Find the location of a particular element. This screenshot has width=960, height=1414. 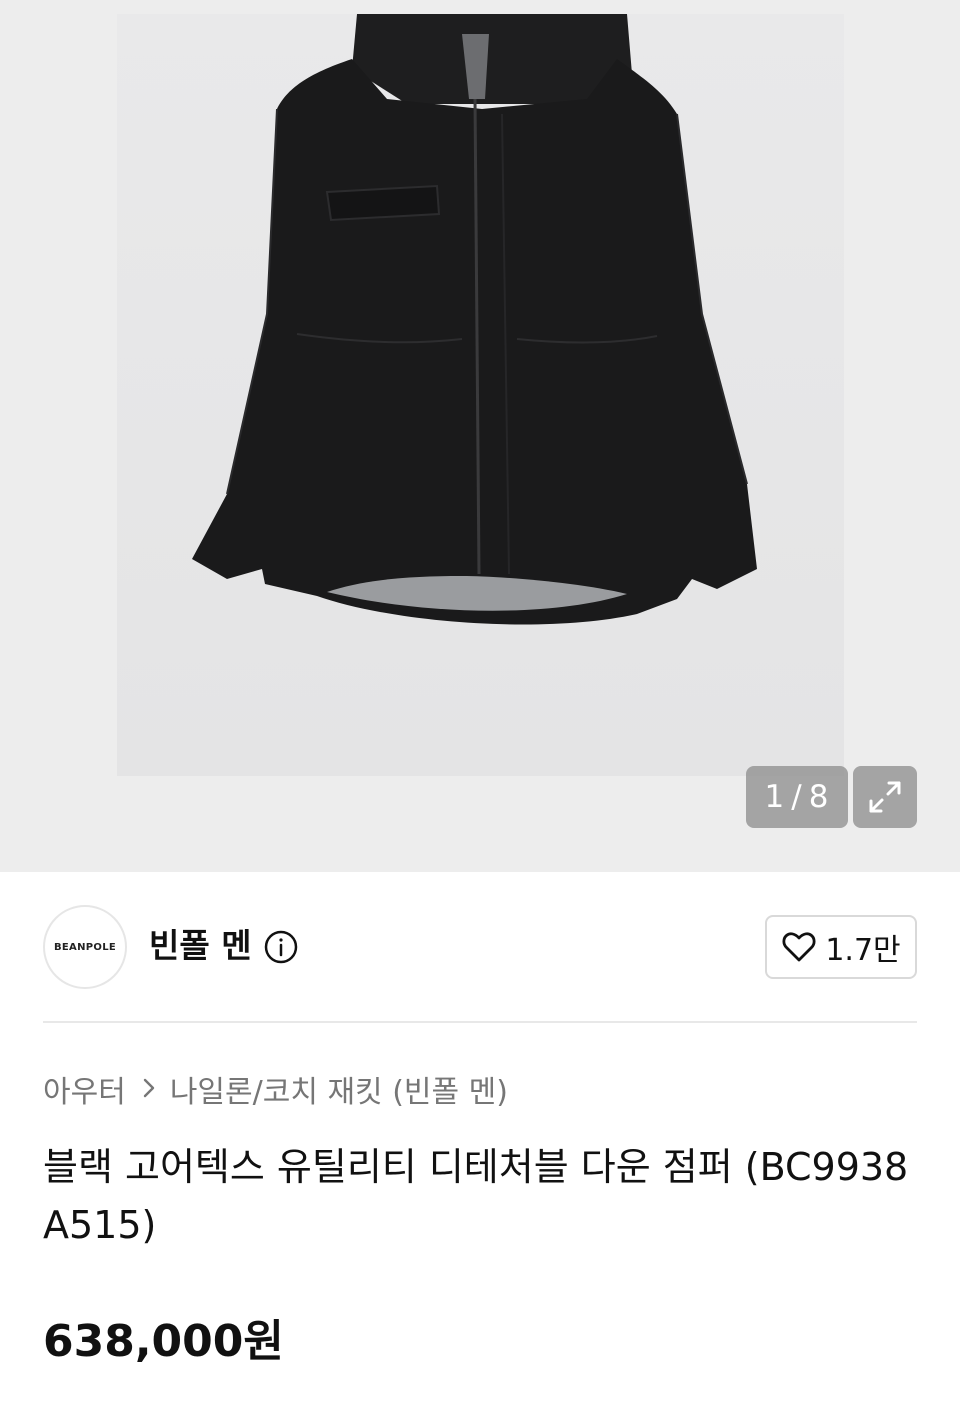

brand-logo: BEANPOLE is located at coordinates (85, 947).